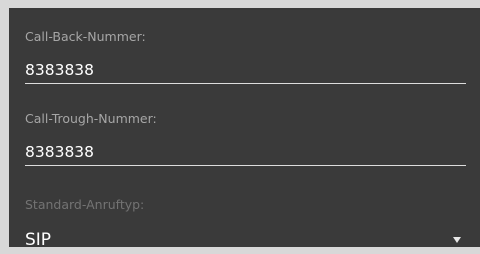 The image size is (480, 254). Describe the element at coordinates (38, 240) in the screenshot. I see `default-calltype-value: SIP` at that location.